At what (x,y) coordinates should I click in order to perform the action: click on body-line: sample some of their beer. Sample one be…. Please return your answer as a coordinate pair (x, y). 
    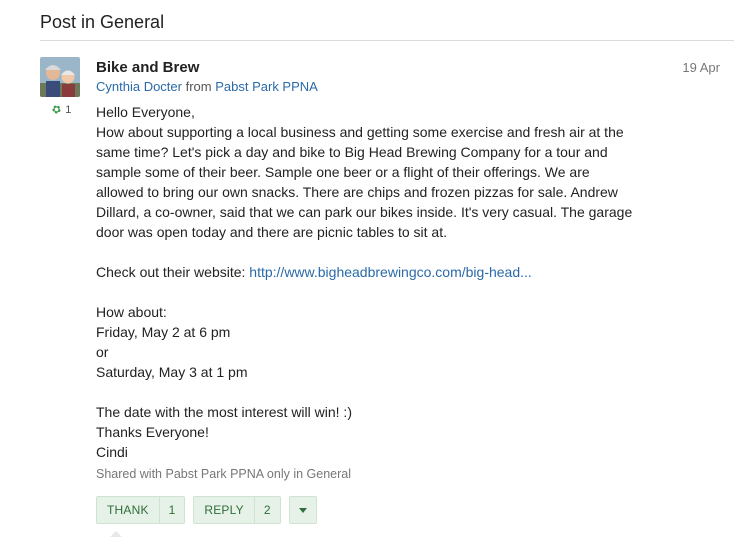
    Looking at the image, I should click on (343, 172).